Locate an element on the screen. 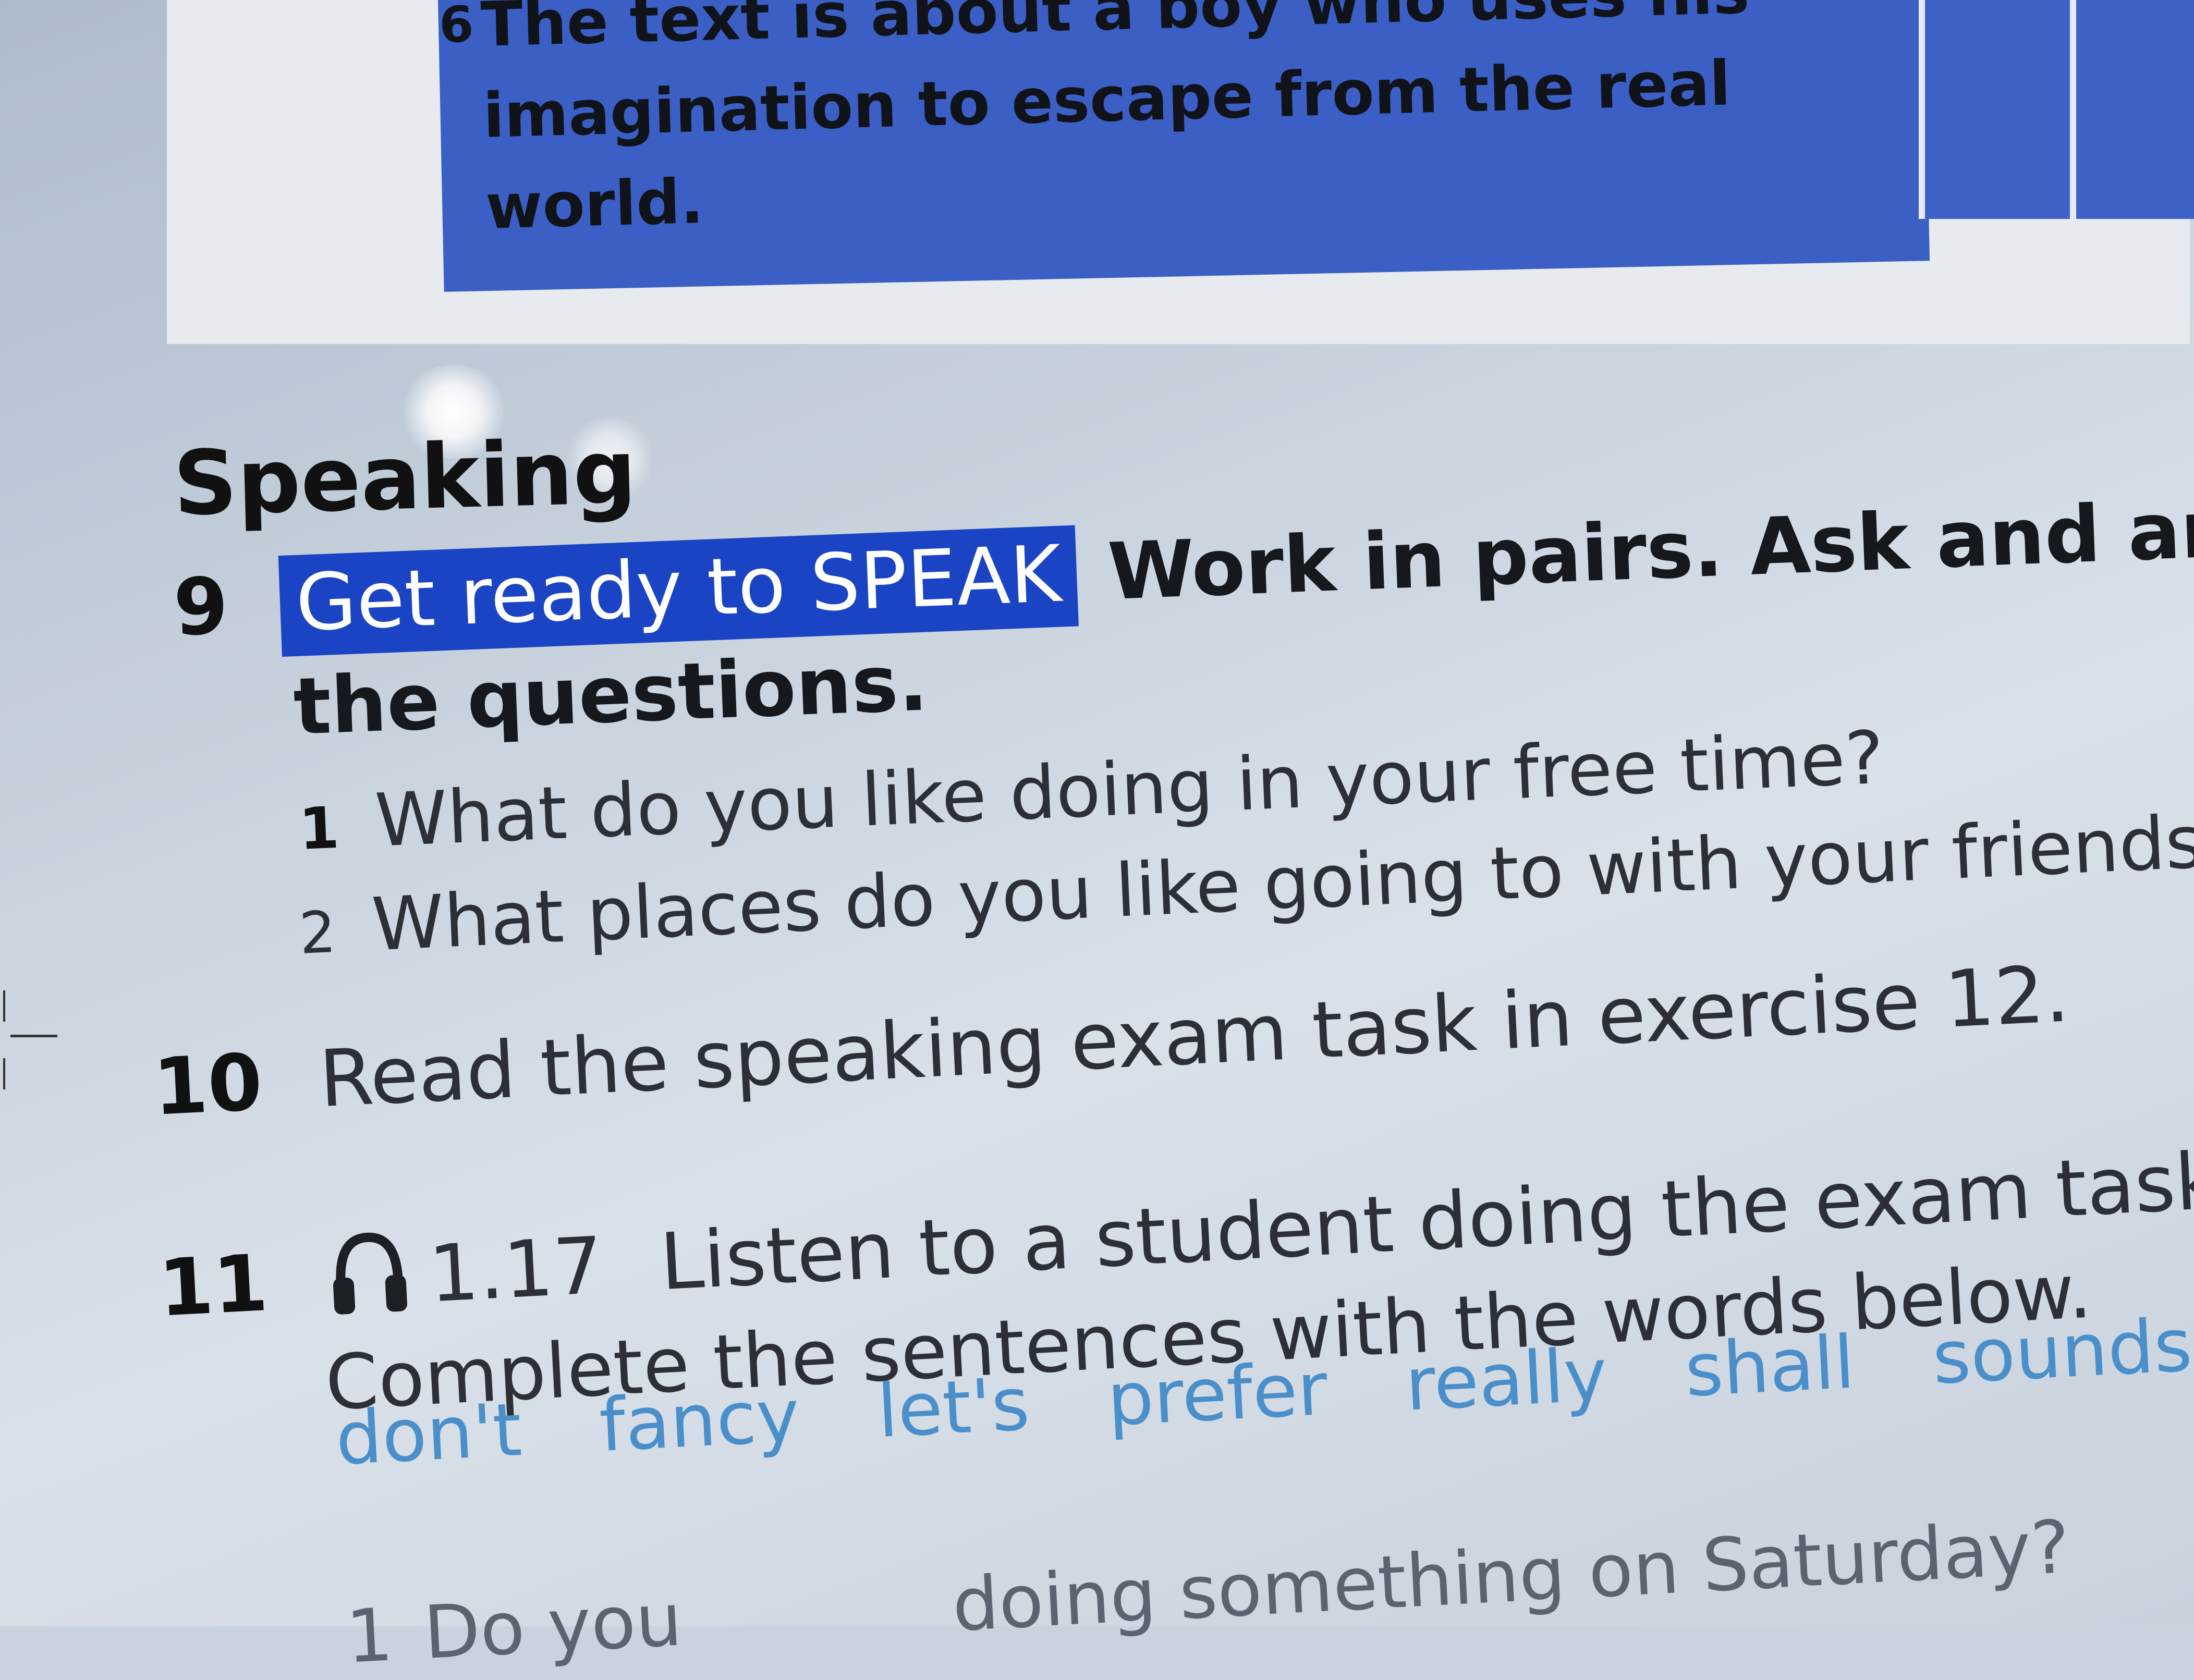  sentence-1: 1 Do you doing something on Saturday? is located at coordinates (1208, 1592).